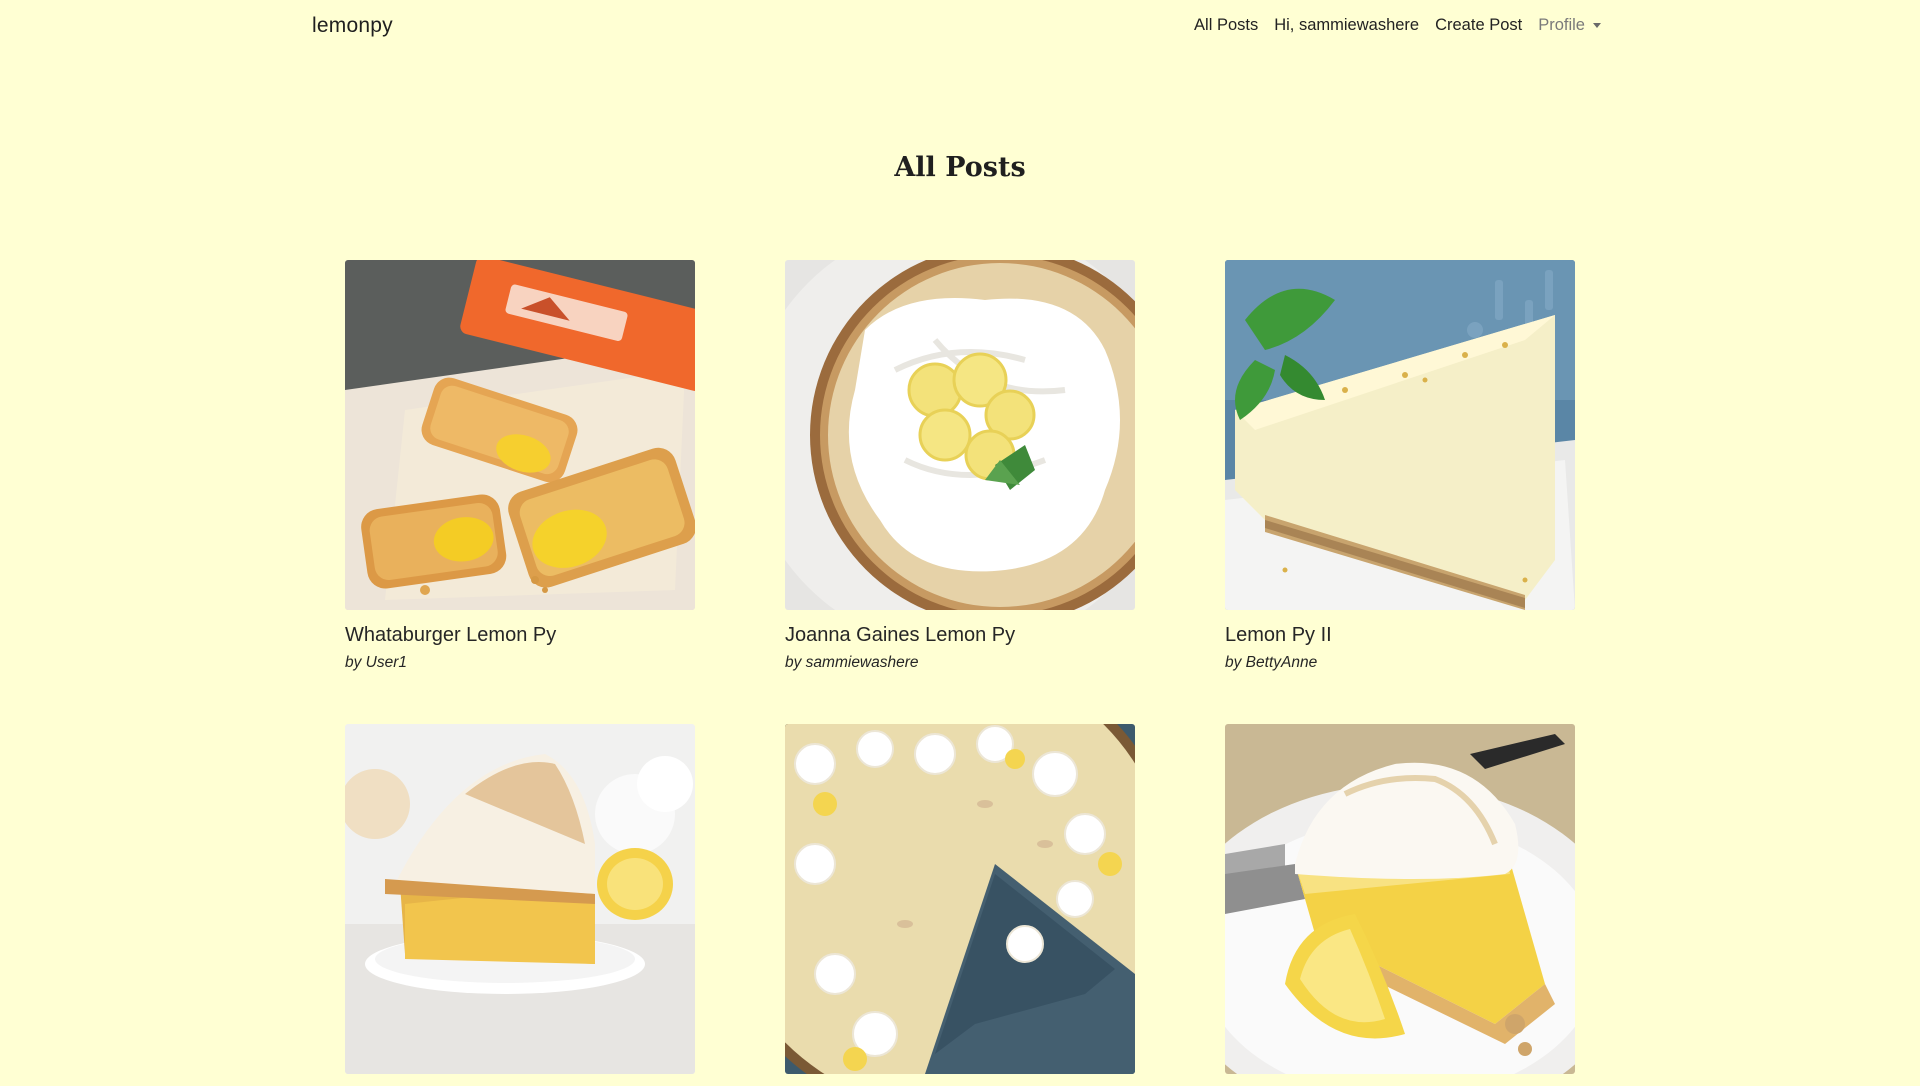 Image resolution: width=1920 pixels, height=1086 pixels. I want to click on post-image-lemon-meringue-slice, so click(1400, 899).